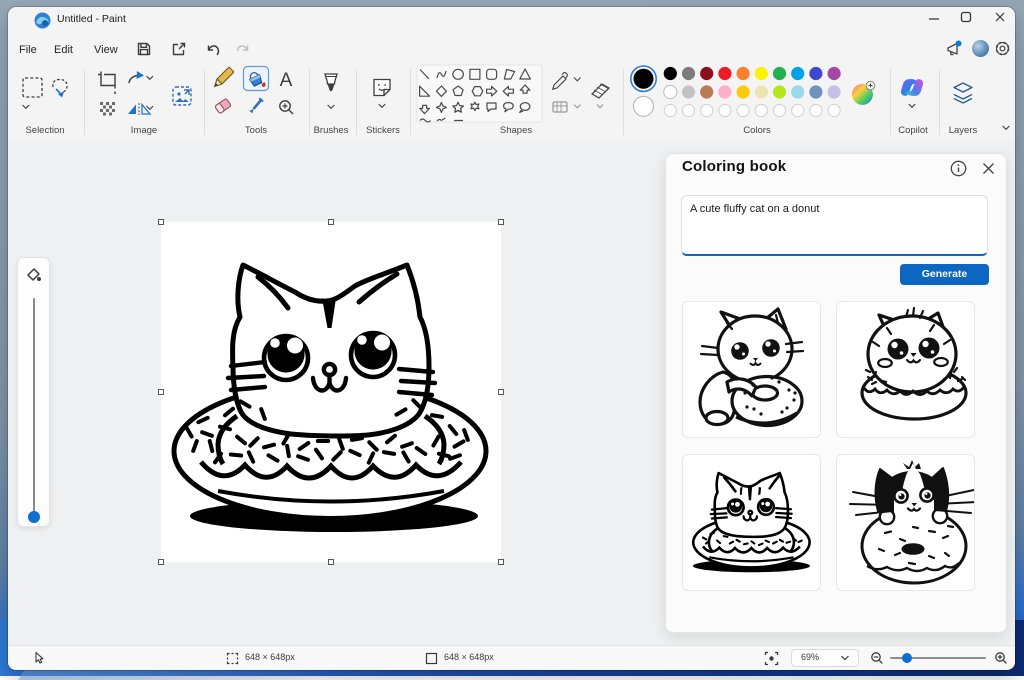  What do you see at coordinates (286, 80) in the screenshot?
I see `svg-text: A` at bounding box center [286, 80].